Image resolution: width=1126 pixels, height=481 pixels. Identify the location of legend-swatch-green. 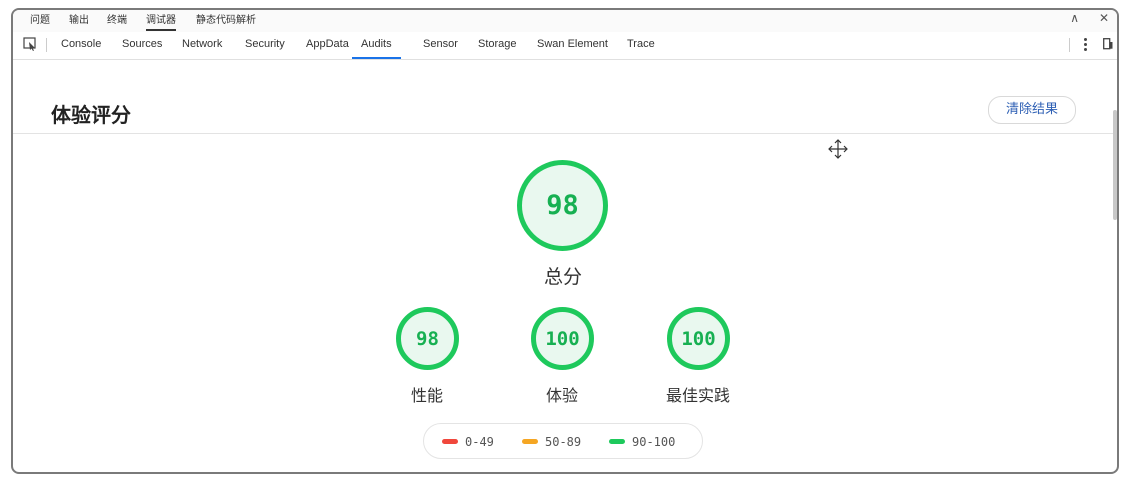
(617, 441).